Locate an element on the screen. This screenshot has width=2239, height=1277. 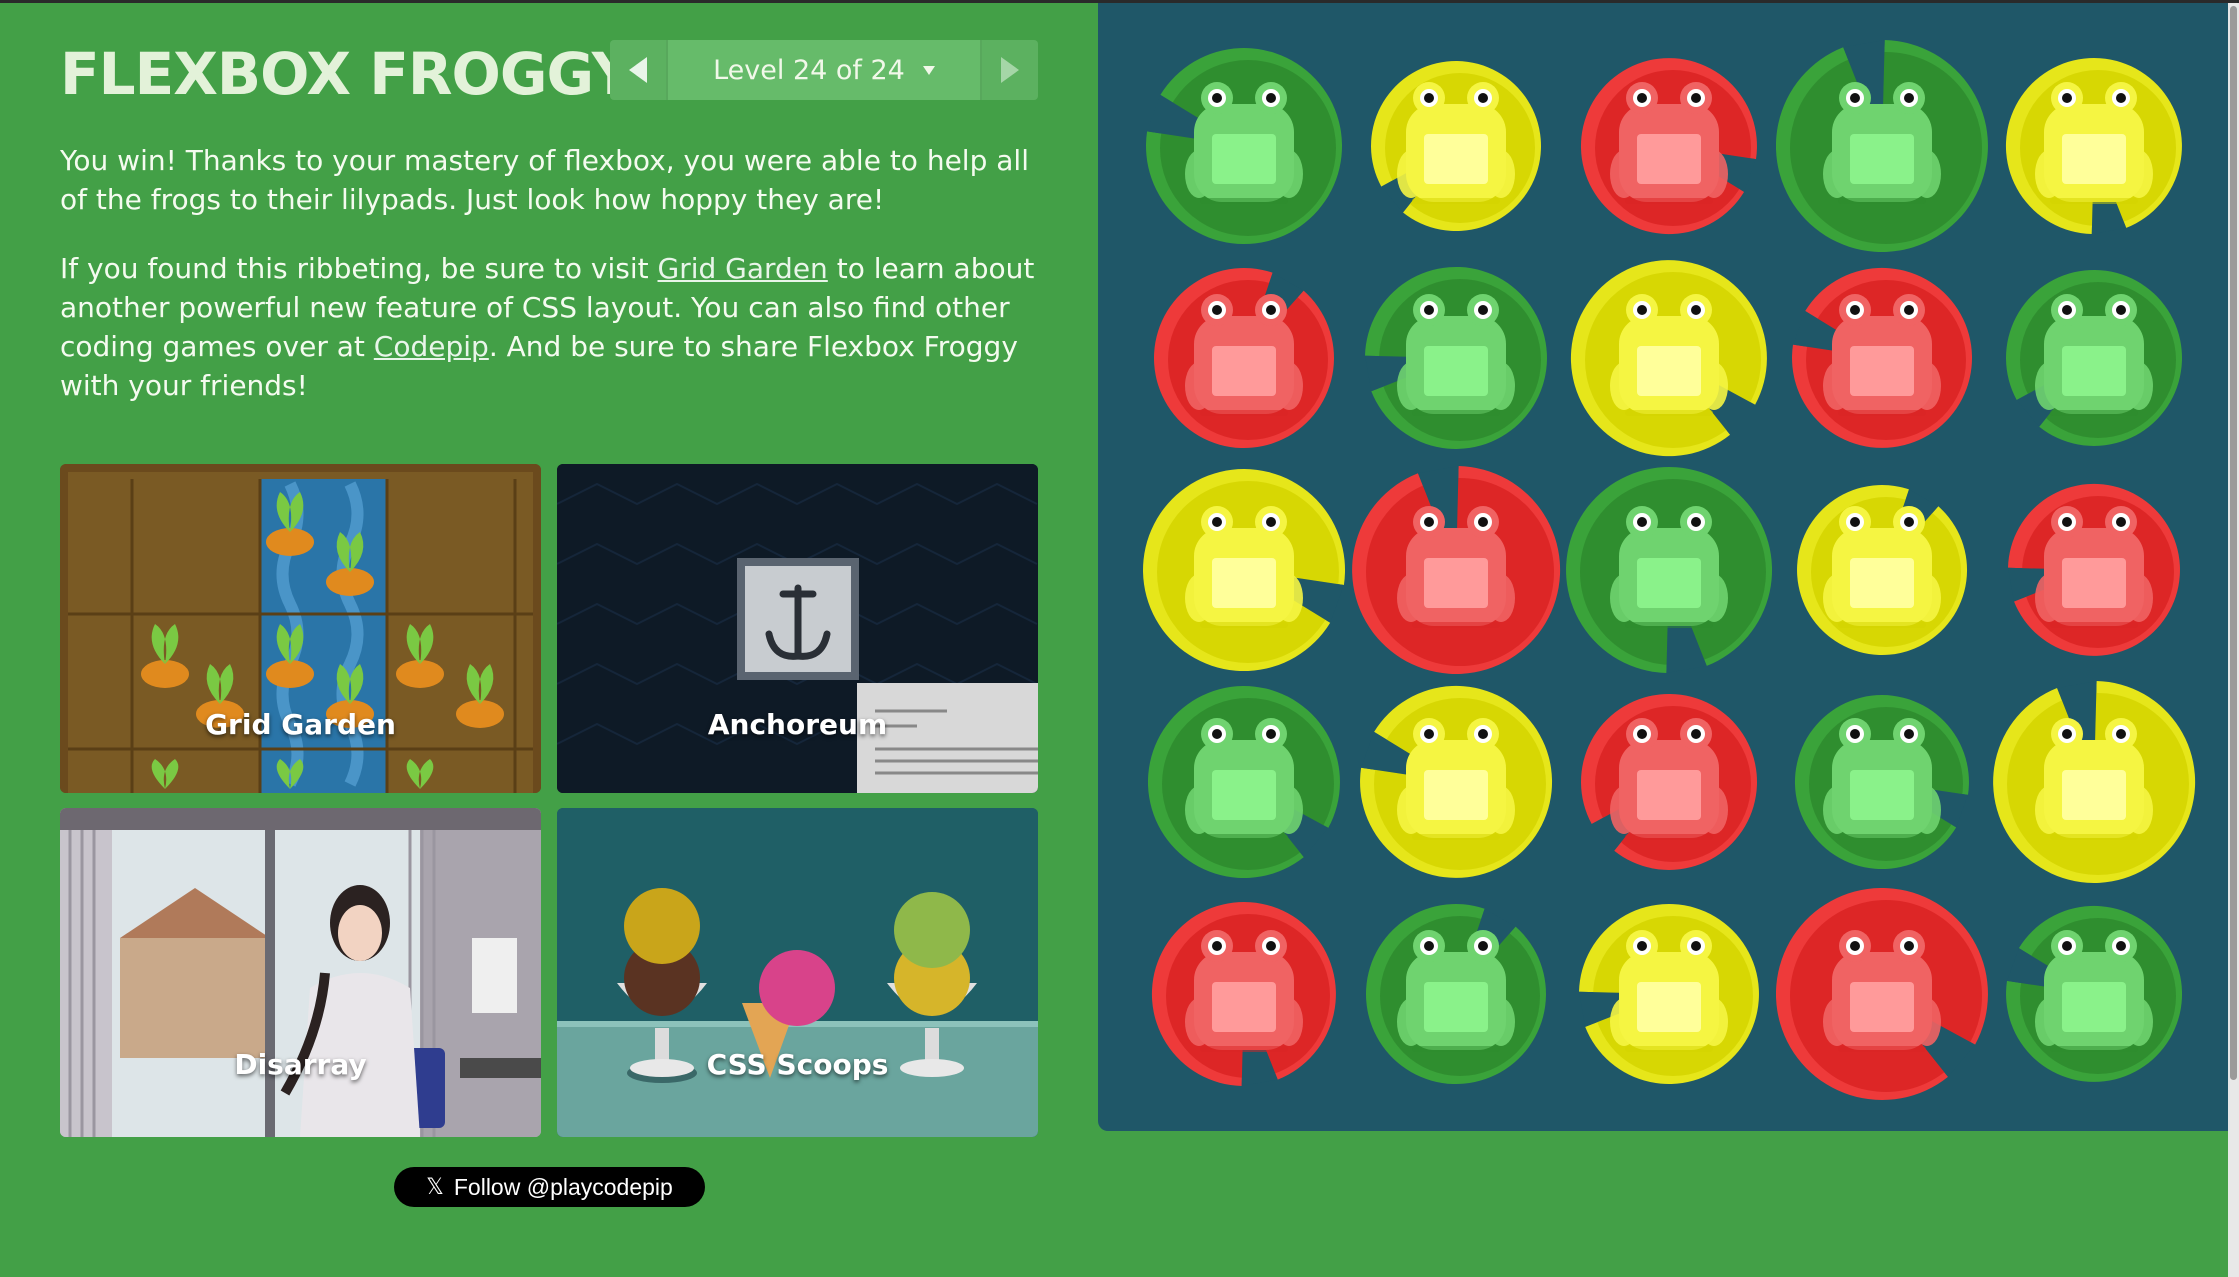
previous-level-button is located at coordinates (638, 70).